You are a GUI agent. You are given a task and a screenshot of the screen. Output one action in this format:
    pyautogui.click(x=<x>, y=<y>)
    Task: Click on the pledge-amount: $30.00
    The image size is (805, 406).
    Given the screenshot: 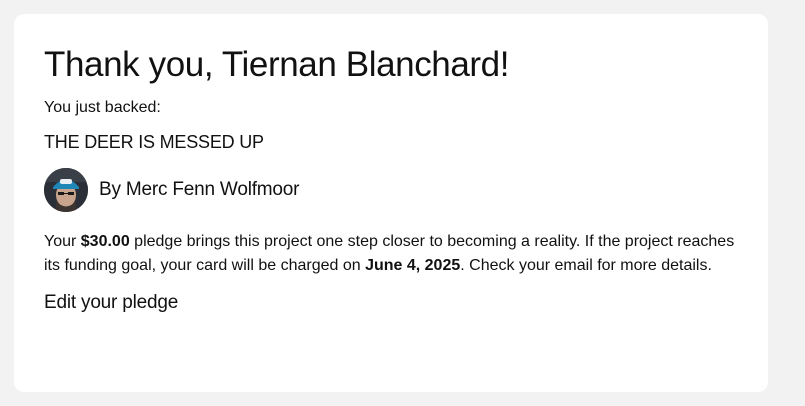 What is the action you would take?
    pyautogui.click(x=105, y=241)
    